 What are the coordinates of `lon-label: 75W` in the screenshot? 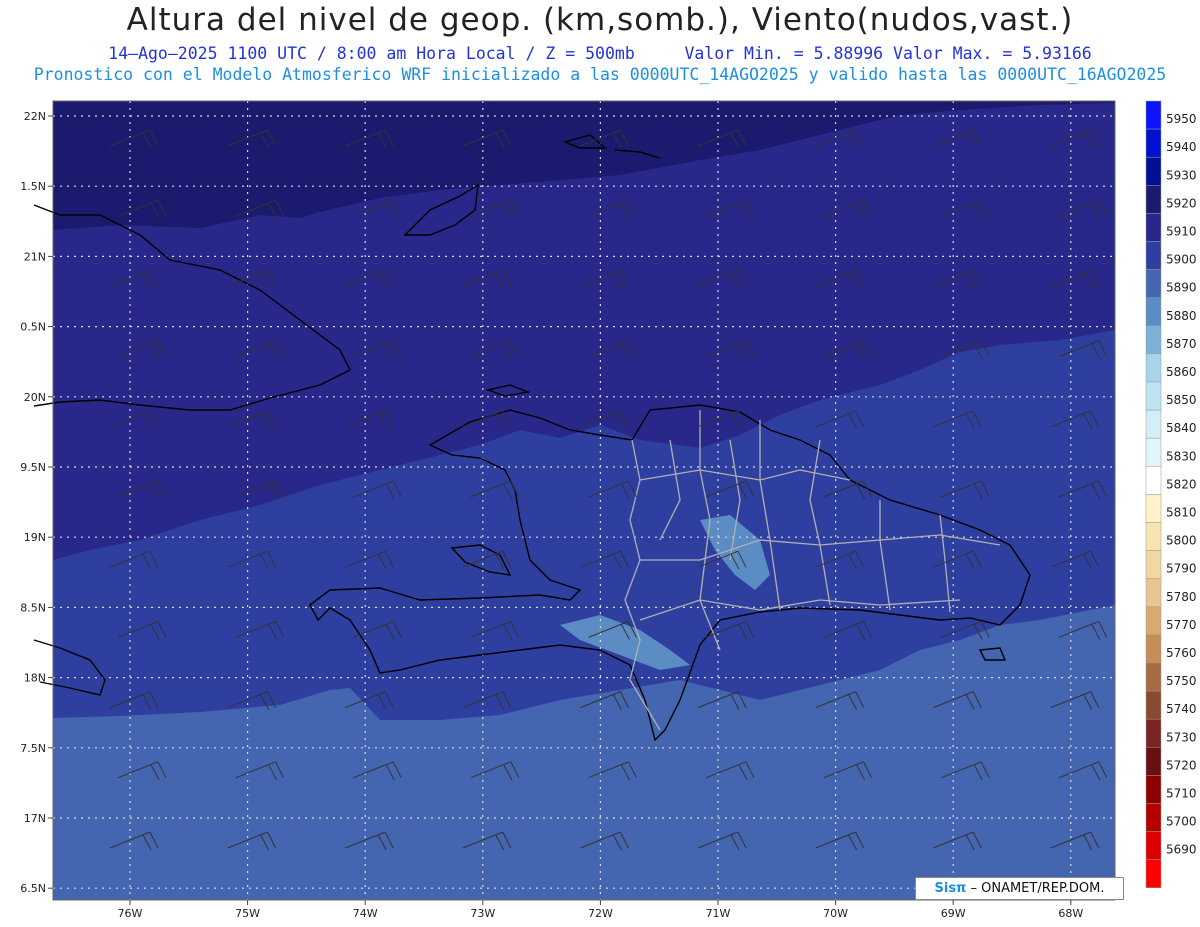 It's located at (247, 913).